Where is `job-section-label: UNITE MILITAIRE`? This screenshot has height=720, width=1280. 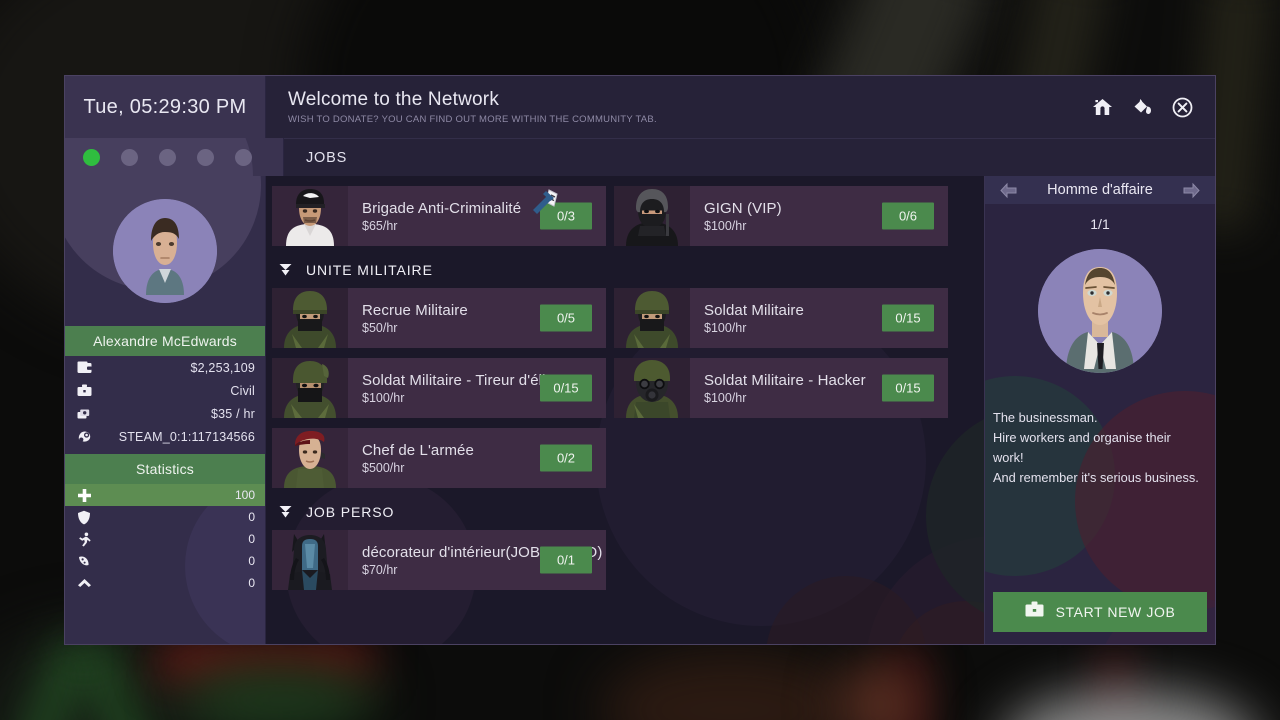 job-section-label: UNITE MILITAIRE is located at coordinates (369, 270).